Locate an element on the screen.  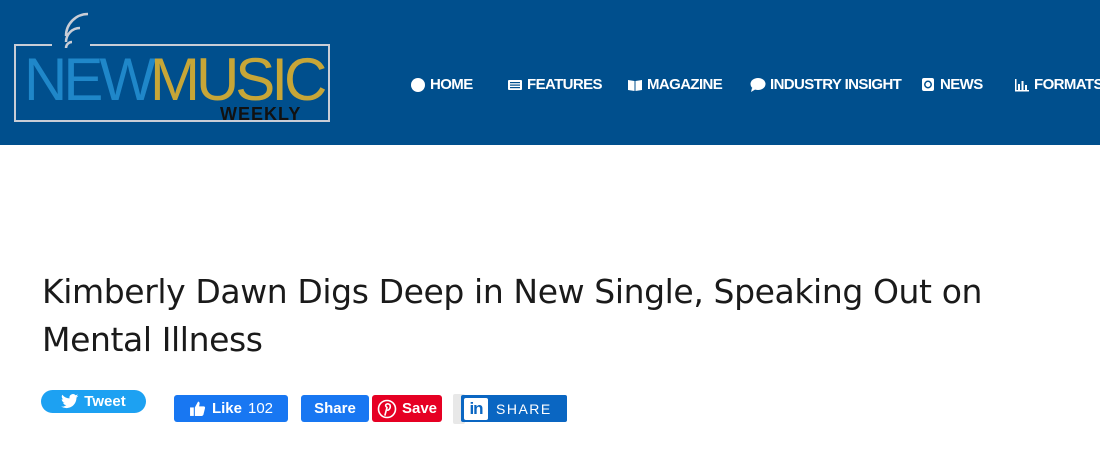
logo-word-weekly: WEEKLY is located at coordinates (261, 114).